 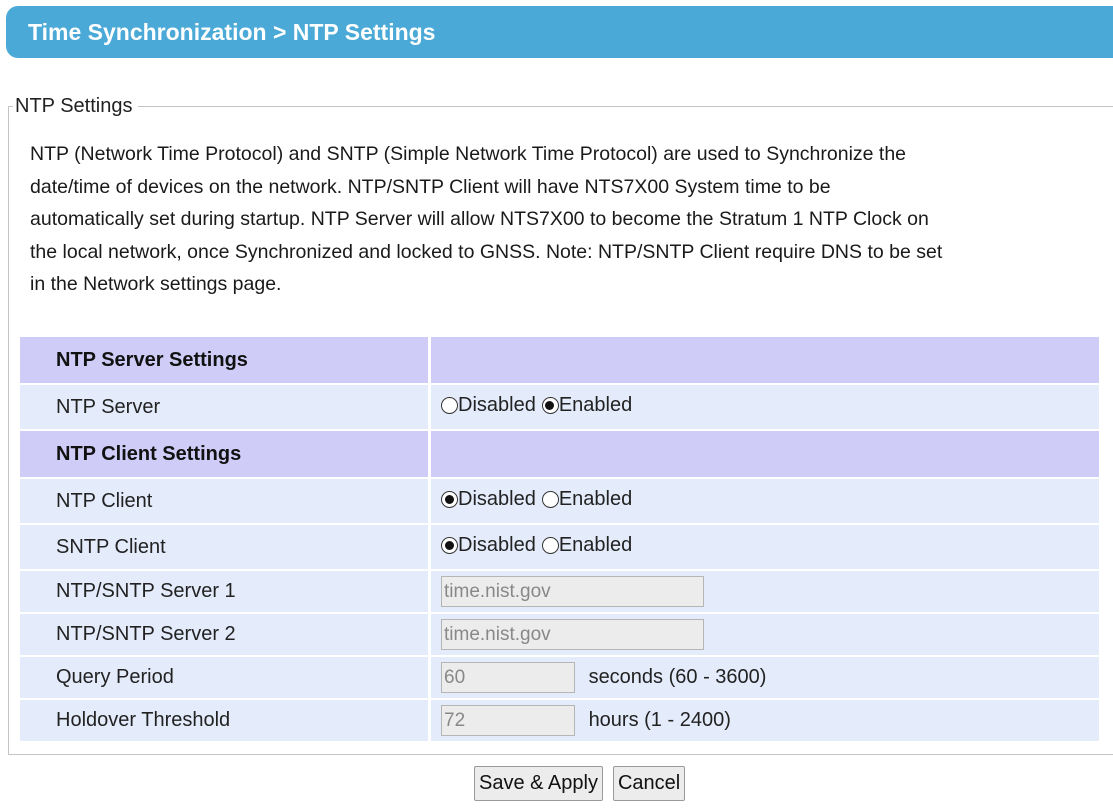 I want to click on server2-input: time.nist.gov, so click(x=572, y=634).